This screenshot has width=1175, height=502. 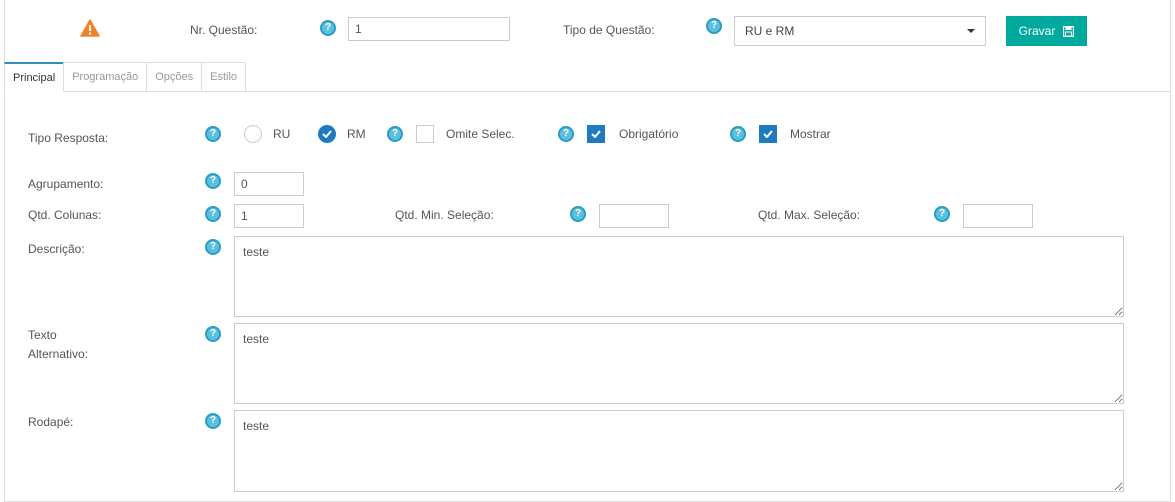 I want to click on omite-label: Omite Selec., so click(x=480, y=134).